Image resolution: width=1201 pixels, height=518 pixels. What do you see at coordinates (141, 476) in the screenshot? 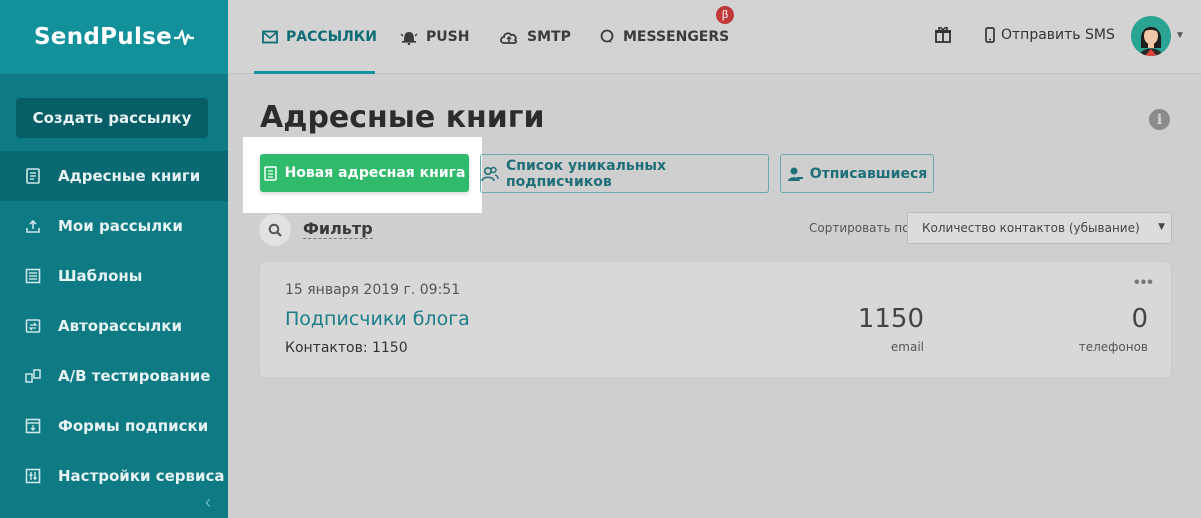
I see `sidebar-item-label: Настройки сервиса` at bounding box center [141, 476].